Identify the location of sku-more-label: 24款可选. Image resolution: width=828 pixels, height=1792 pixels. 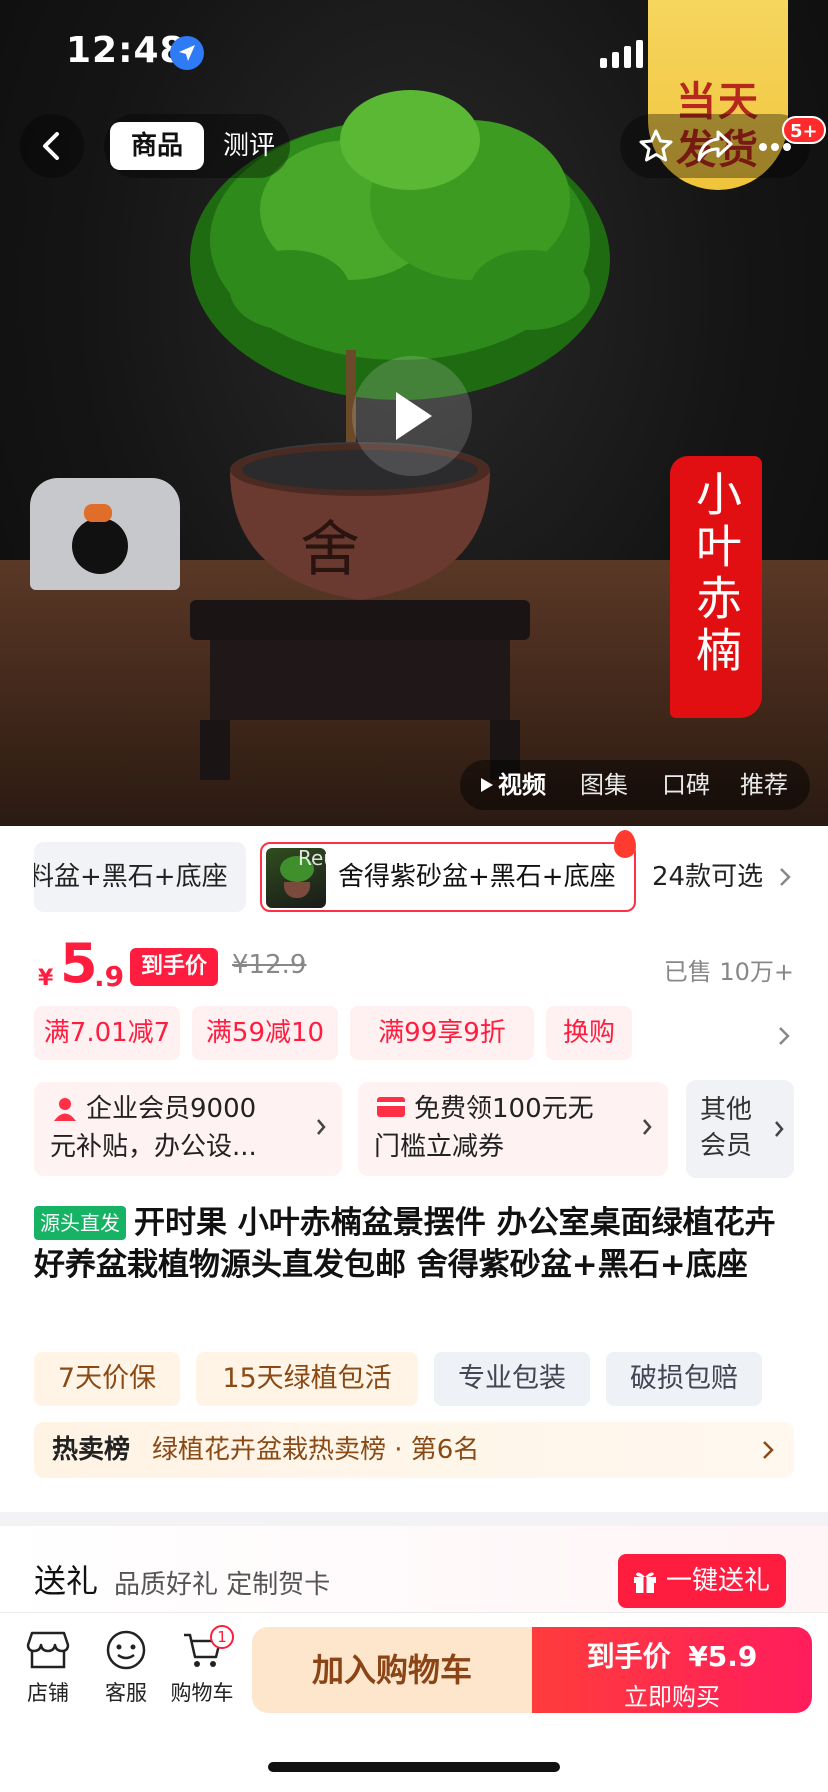
(708, 877).